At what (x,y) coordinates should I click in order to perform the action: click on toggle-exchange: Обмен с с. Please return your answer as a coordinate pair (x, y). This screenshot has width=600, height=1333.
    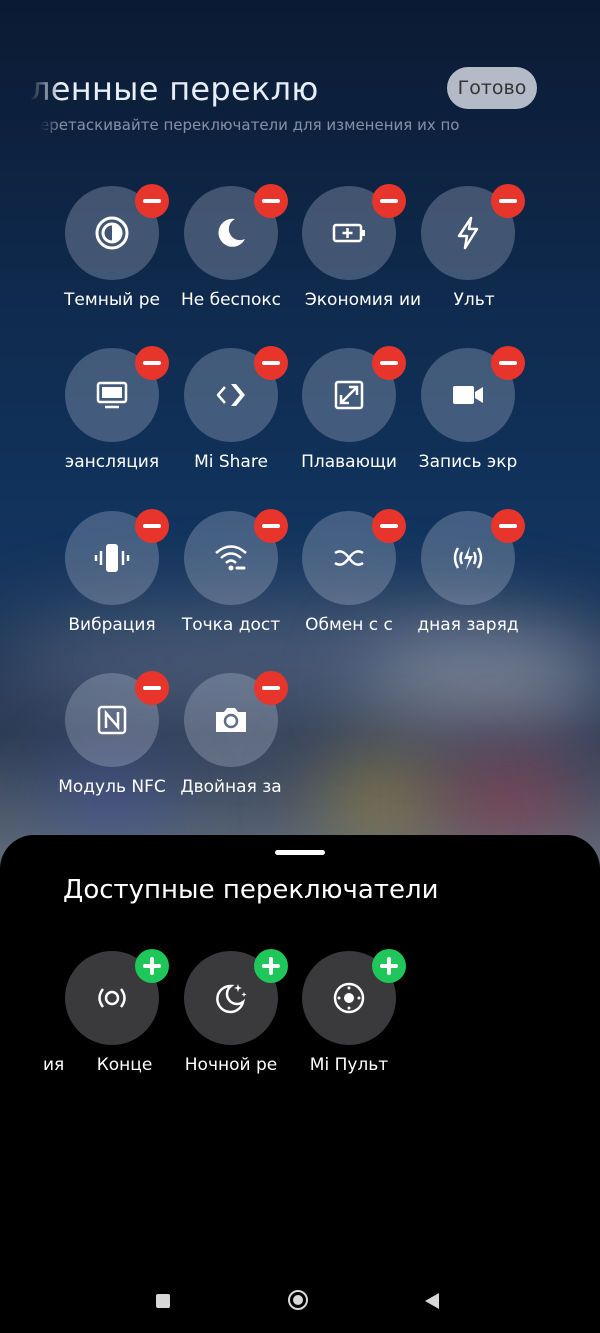
    Looking at the image, I should click on (349, 585).